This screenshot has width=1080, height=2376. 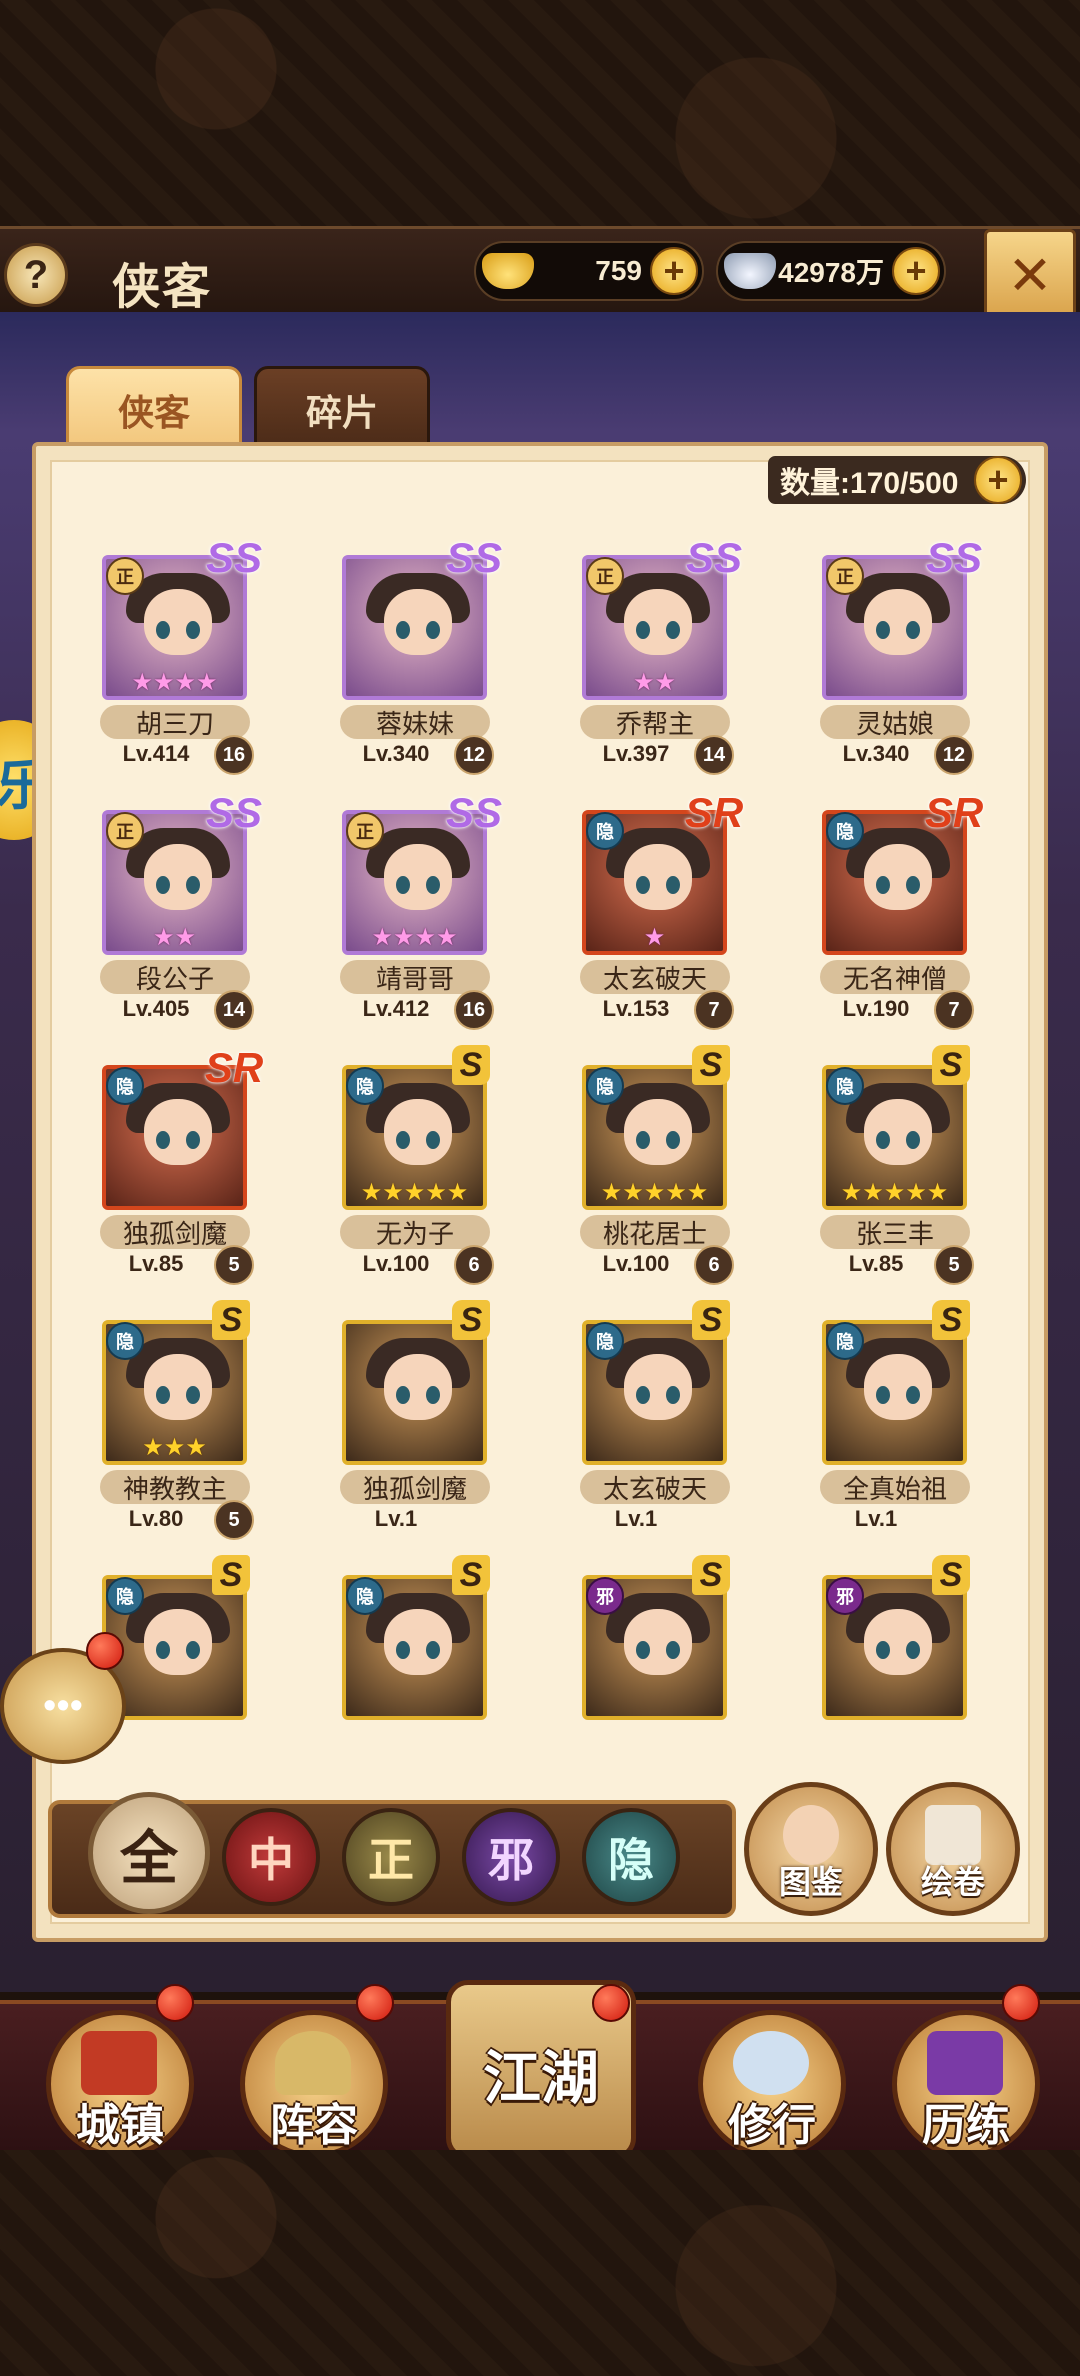 I want to click on filter-hidden-button: 隐, so click(x=631, y=1857).